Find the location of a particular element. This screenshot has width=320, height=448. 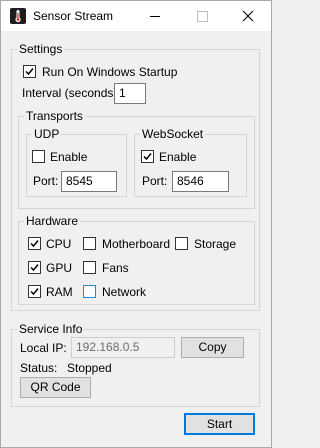

startup-label: Run On Windows Startup is located at coordinates (109, 72).